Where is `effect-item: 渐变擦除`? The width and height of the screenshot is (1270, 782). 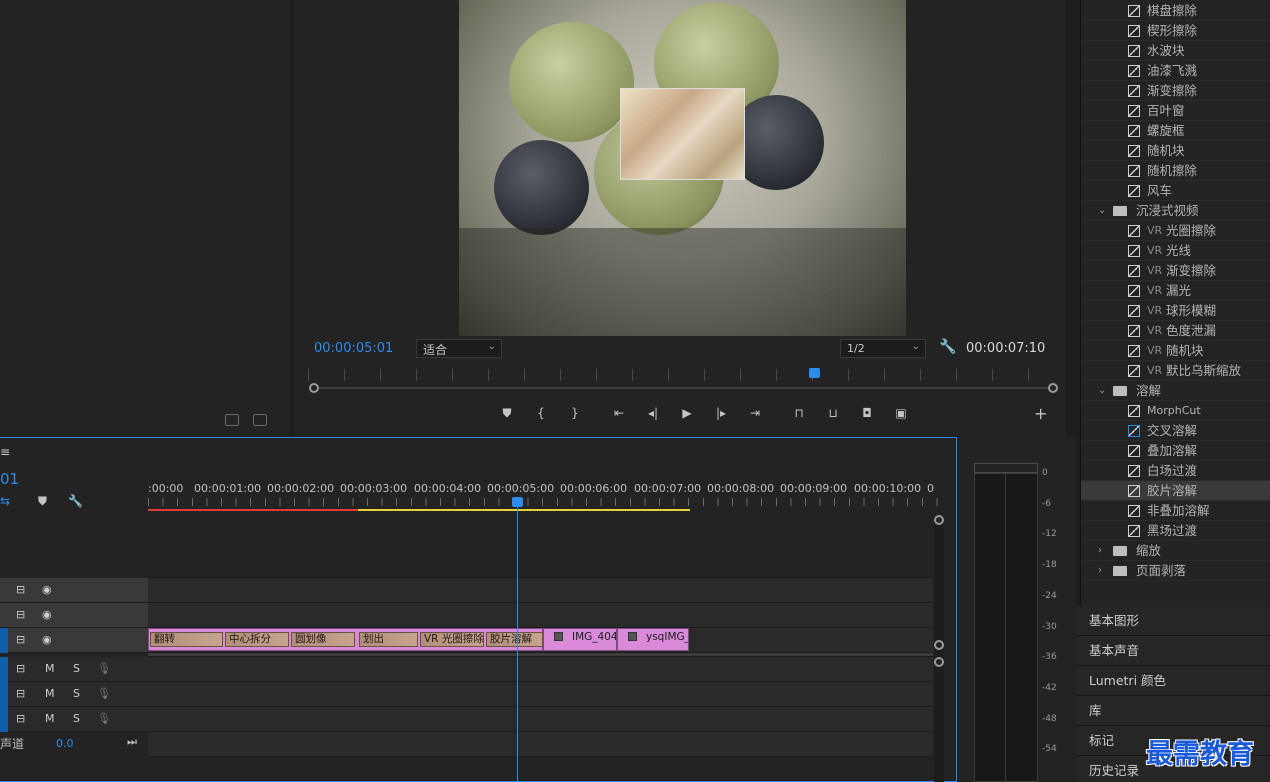 effect-item: 渐变擦除 is located at coordinates (1175, 91).